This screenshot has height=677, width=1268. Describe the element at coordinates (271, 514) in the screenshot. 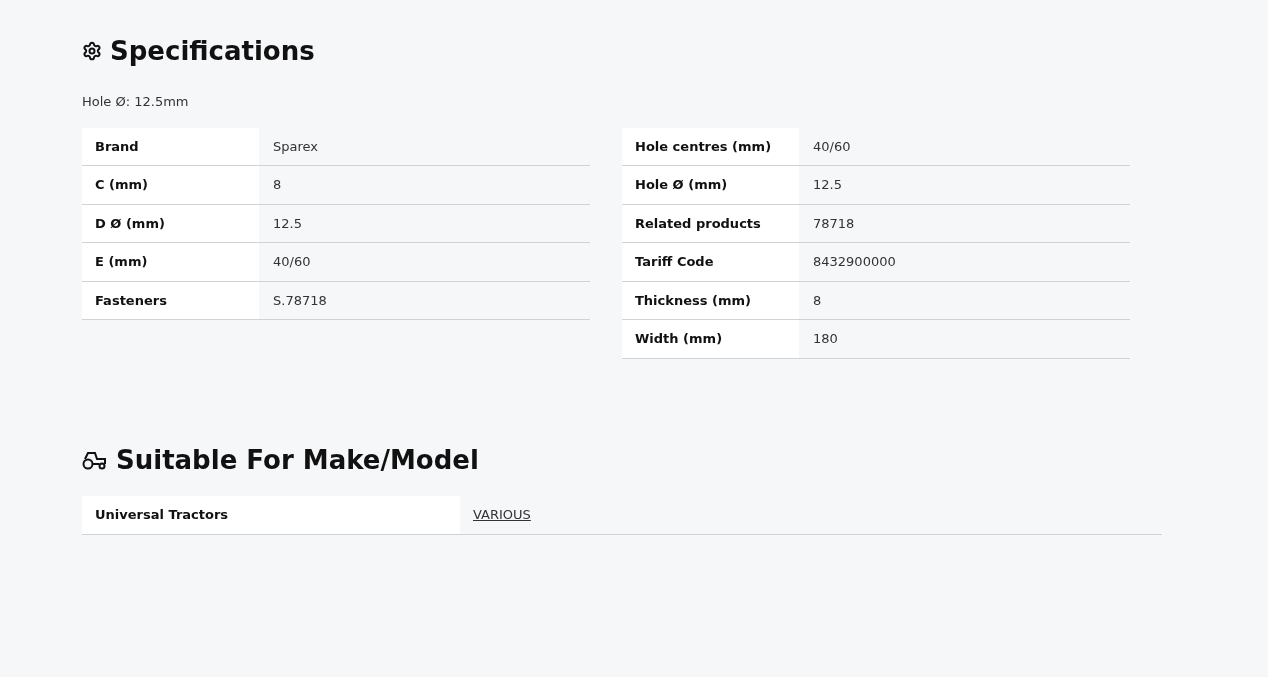

I see `make-label: Universal Tractors` at that location.